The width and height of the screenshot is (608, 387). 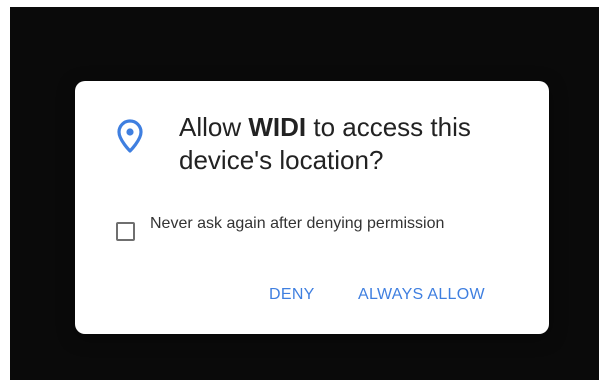 I want to click on never-ask-checkbox, so click(x=125, y=231).